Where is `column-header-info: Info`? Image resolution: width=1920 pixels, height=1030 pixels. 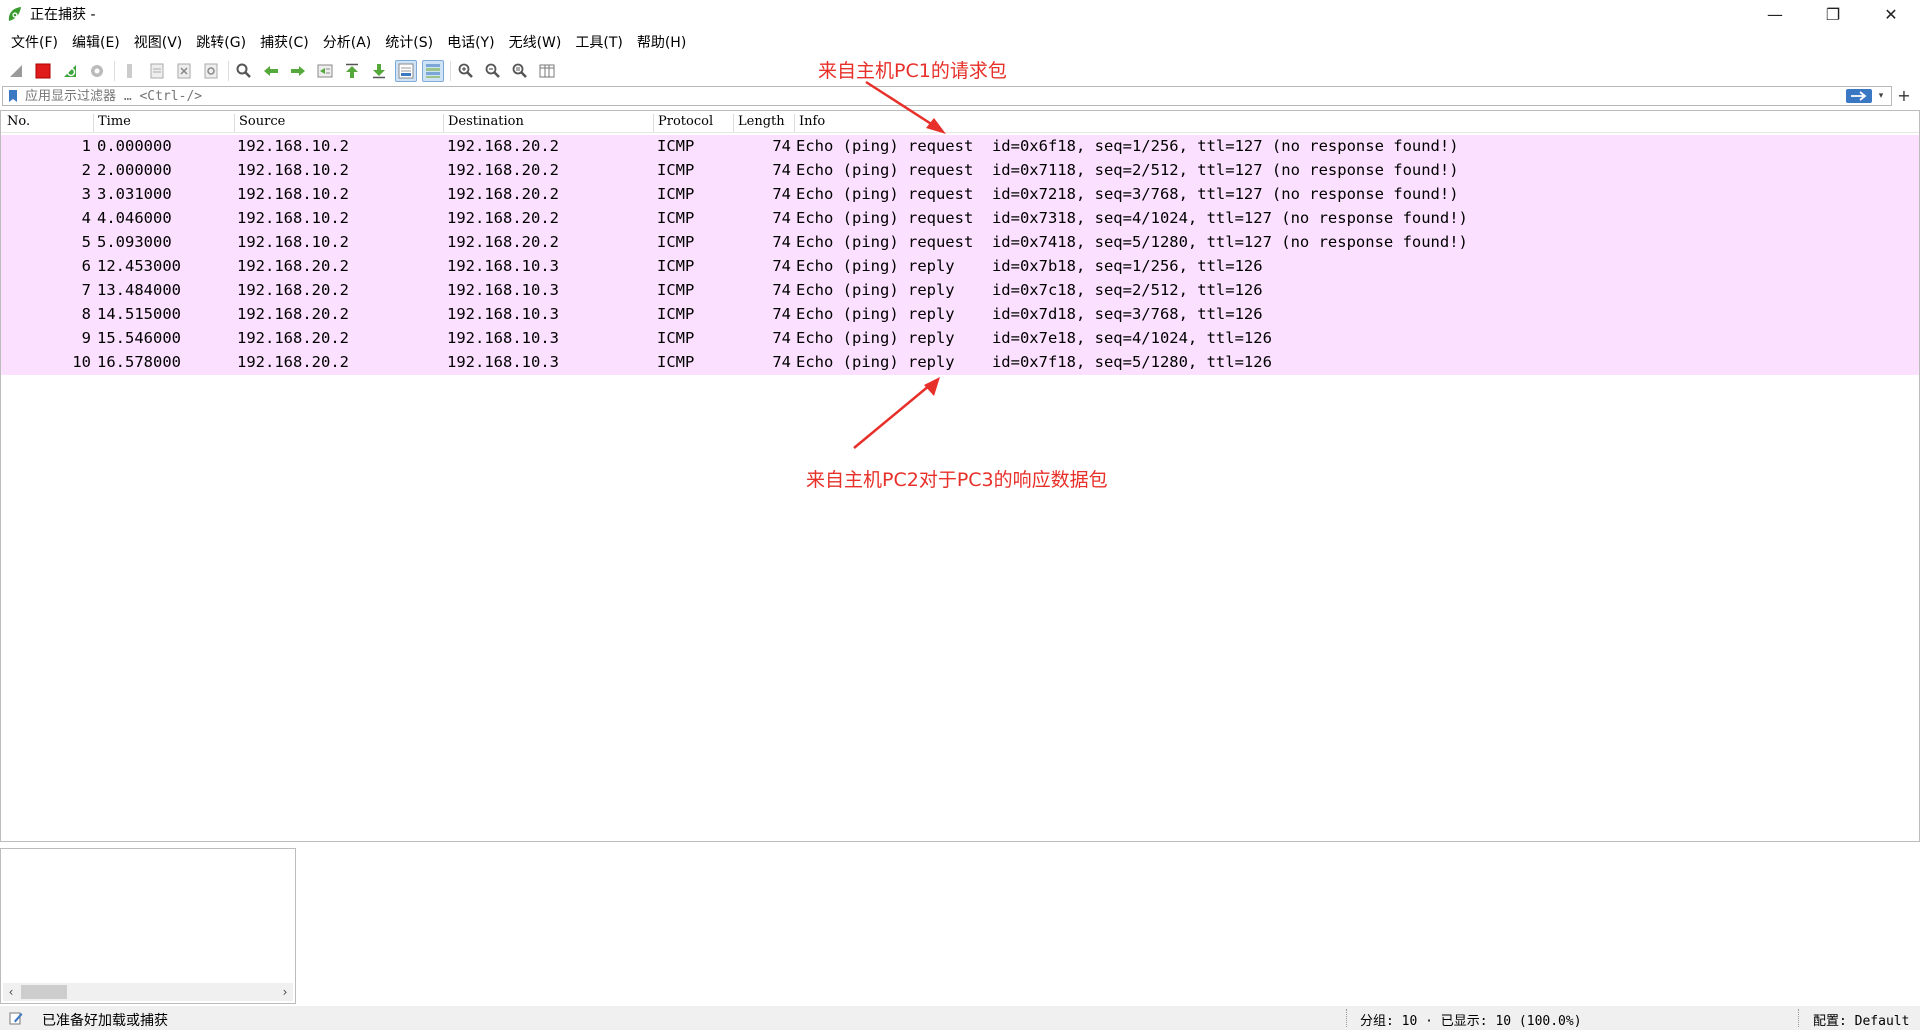
column-header-info: Info is located at coordinates (809, 123).